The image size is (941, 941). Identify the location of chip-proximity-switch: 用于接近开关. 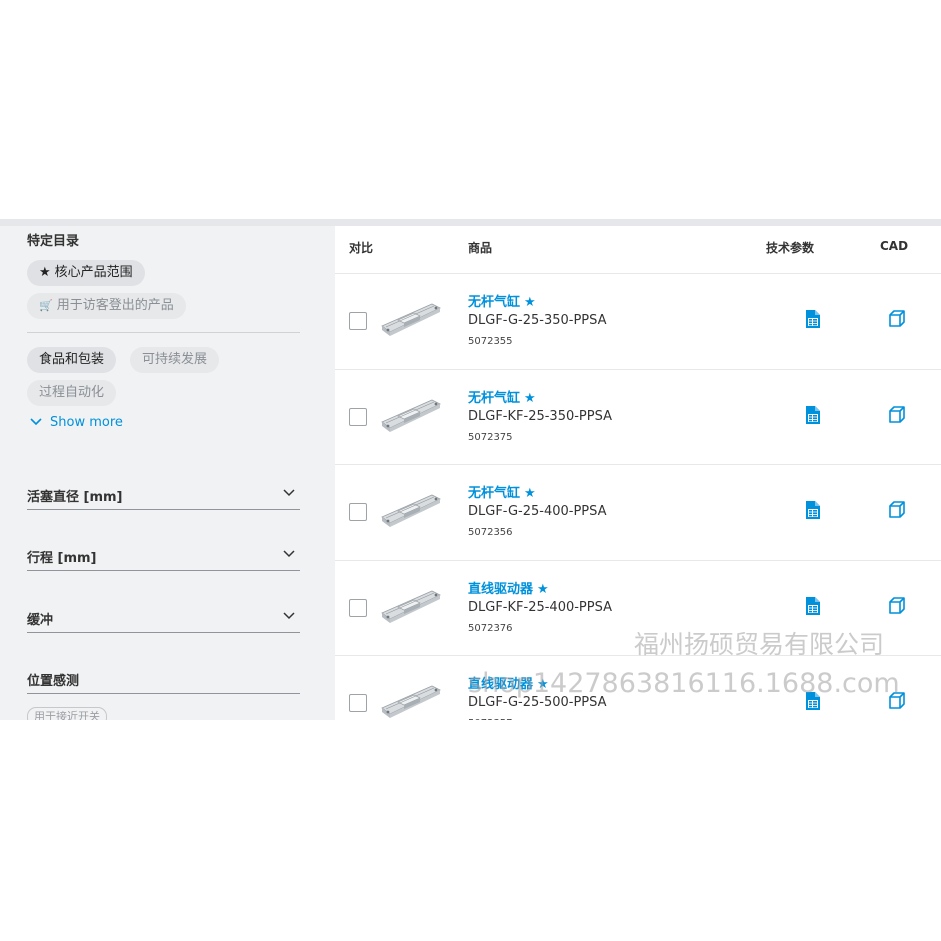
(67, 713).